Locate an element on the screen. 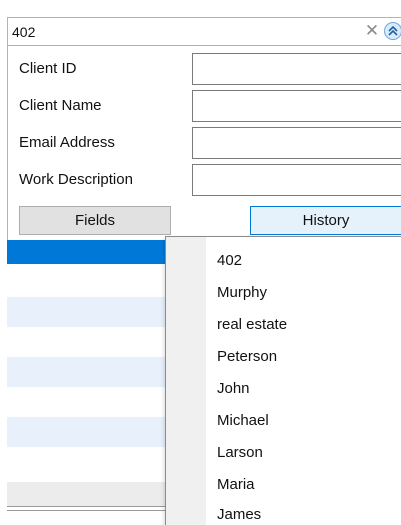 The height and width of the screenshot is (525, 401). history-item: real estate is located at coordinates (252, 325).